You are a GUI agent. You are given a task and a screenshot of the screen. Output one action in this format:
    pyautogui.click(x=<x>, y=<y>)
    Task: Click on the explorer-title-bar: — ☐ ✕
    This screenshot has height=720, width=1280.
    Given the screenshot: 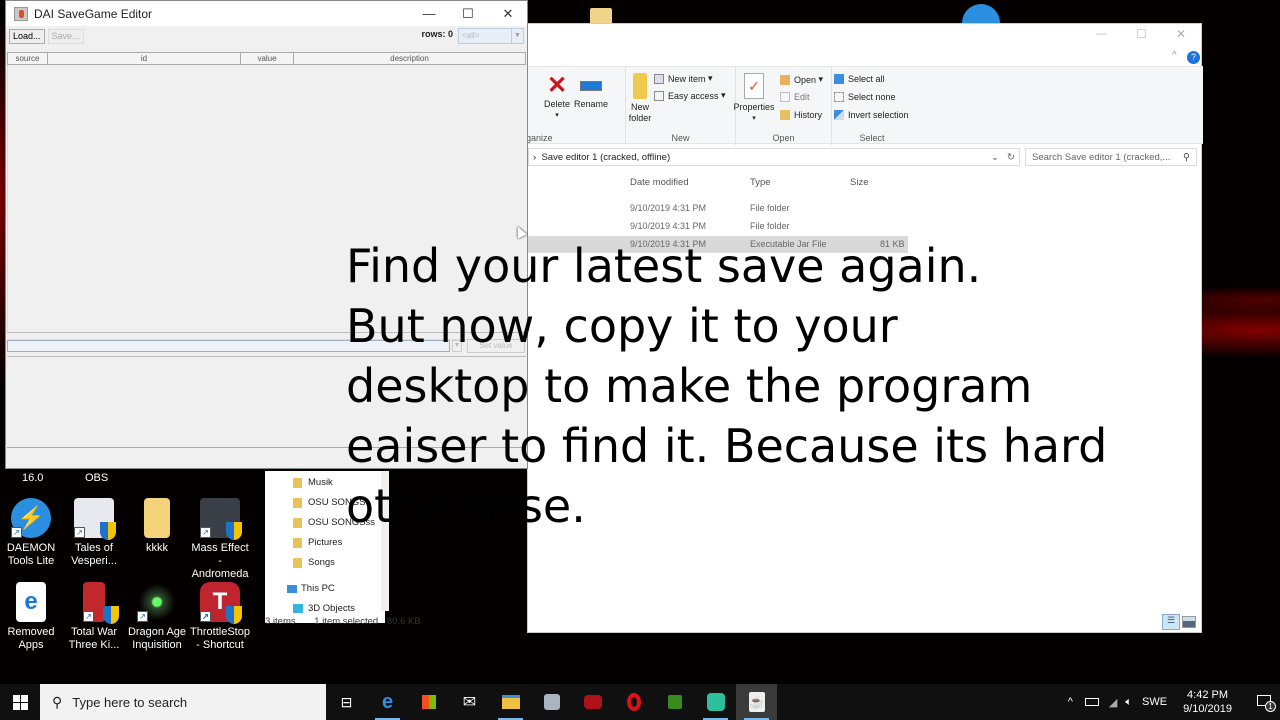 What is the action you would take?
    pyautogui.click(x=864, y=36)
    